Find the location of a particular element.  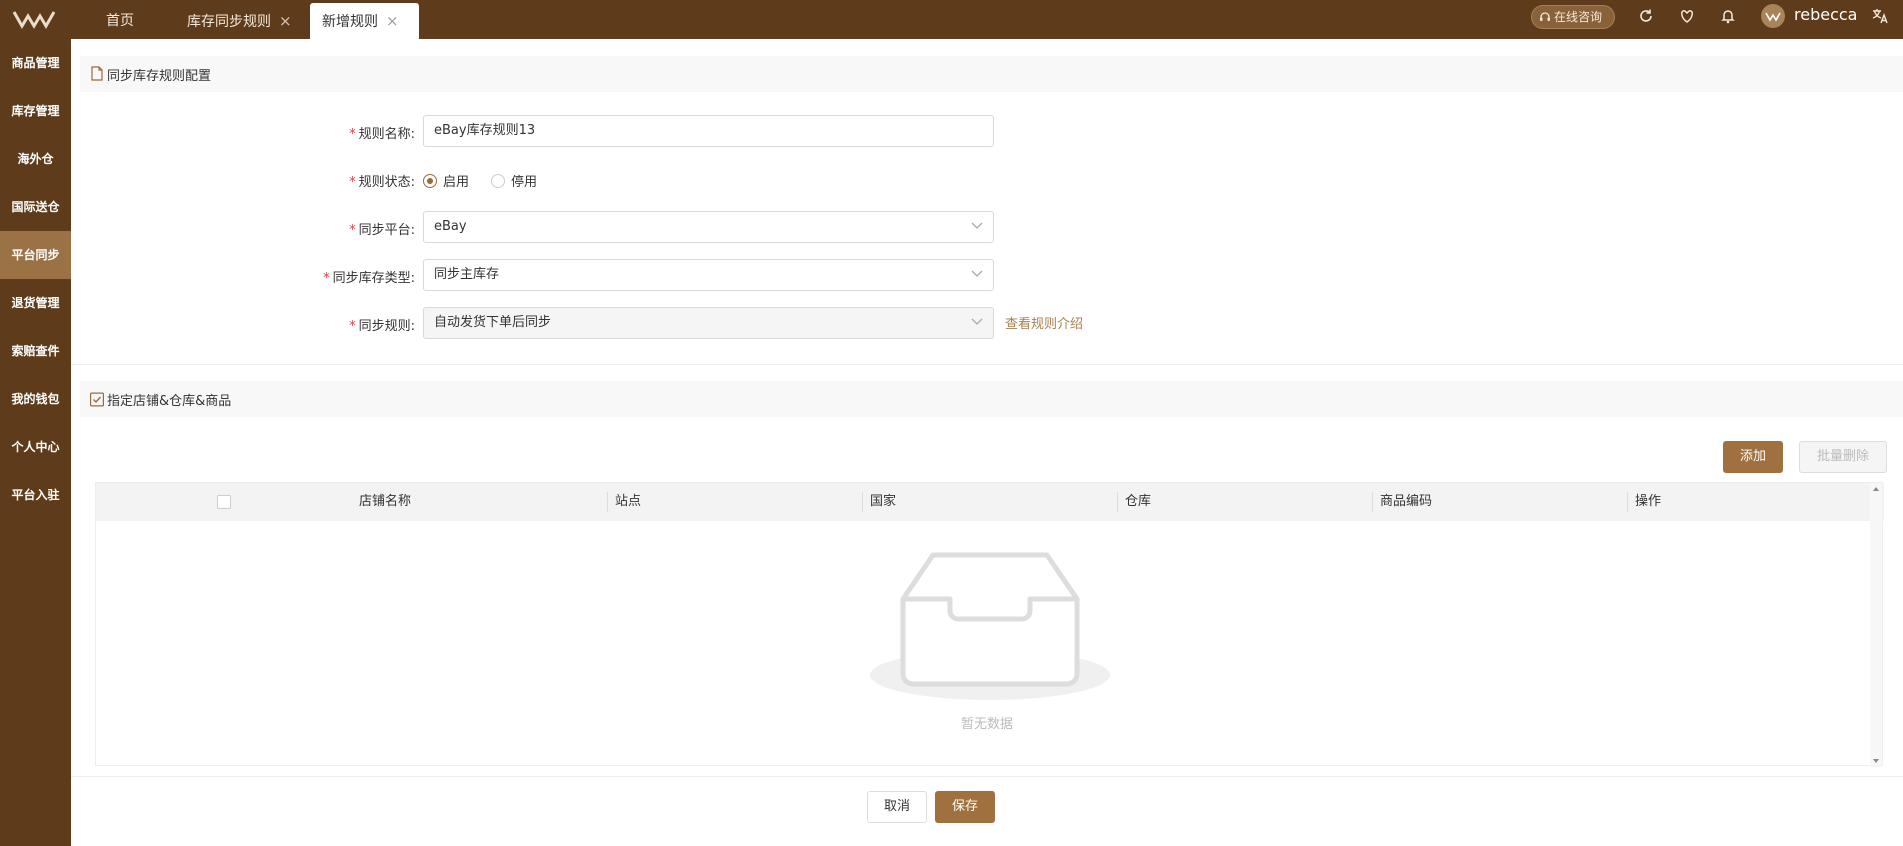

online-consult-button: 在线咨询 is located at coordinates (1573, 17).